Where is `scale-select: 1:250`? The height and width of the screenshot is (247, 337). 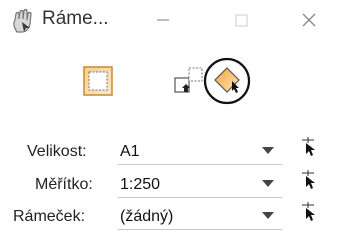 scale-select: 1:250 is located at coordinates (200, 186).